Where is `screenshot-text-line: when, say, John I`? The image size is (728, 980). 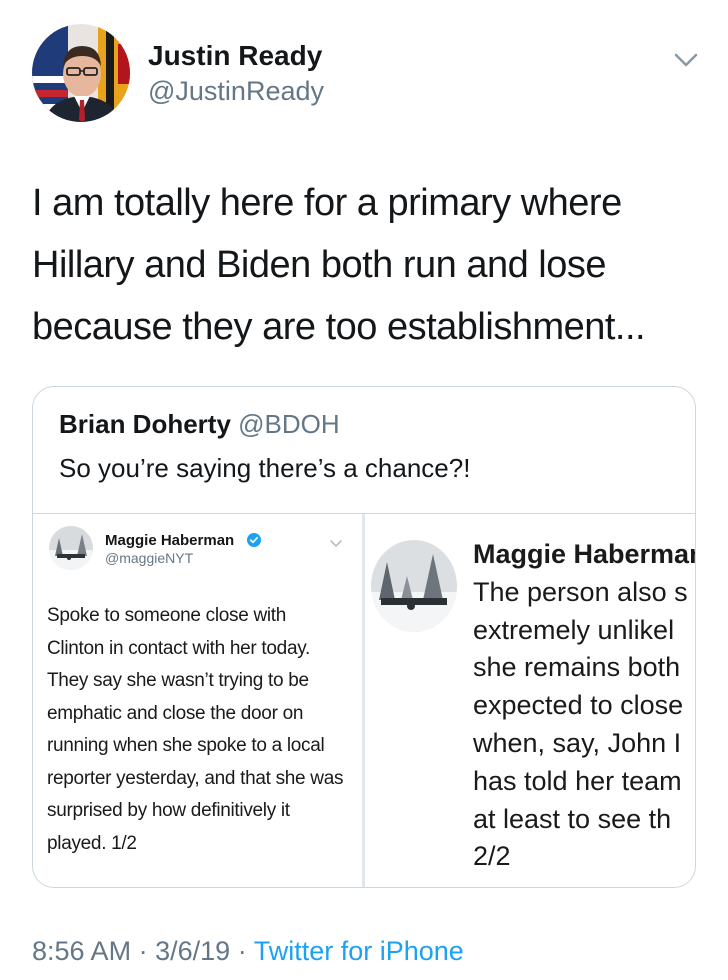 screenshot-text-line: when, say, John I is located at coordinates (577, 742).